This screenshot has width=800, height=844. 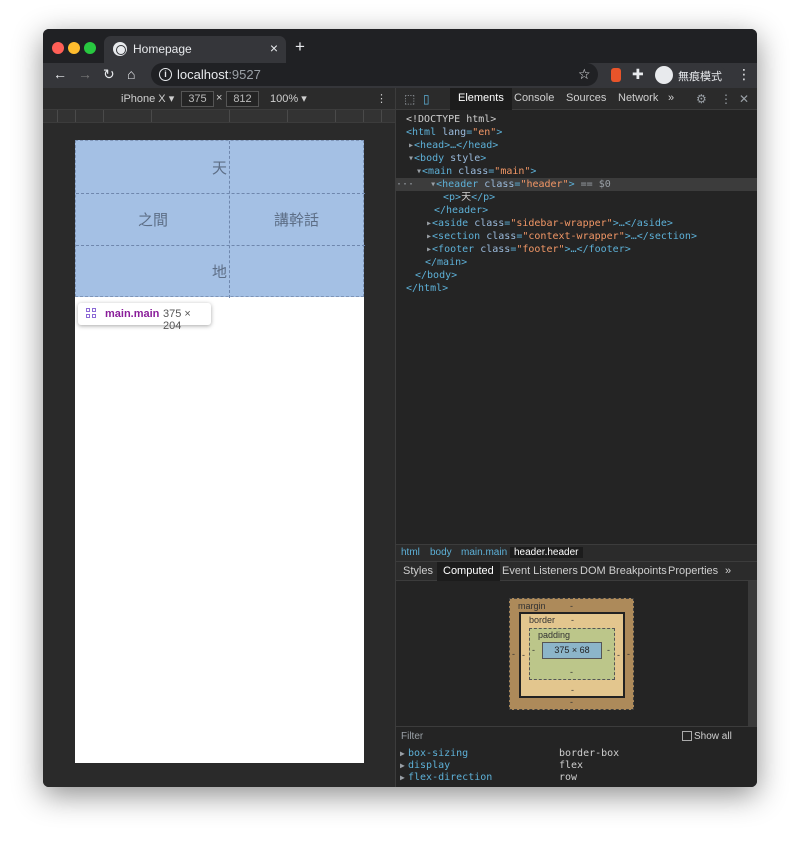 What do you see at coordinates (576, 197) in the screenshot?
I see `dom-node: <p>天</p>` at bounding box center [576, 197].